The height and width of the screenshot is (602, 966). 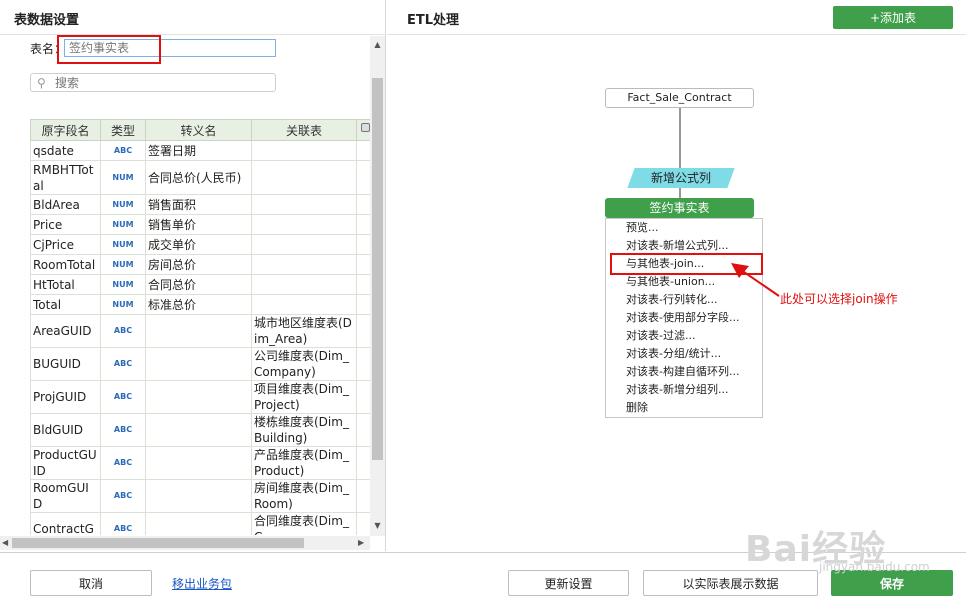 I want to click on relation-cell: 公司维度表(Dim_Company), so click(x=304, y=364).